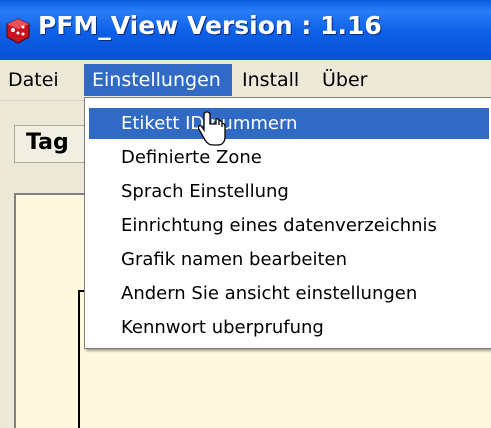 The height and width of the screenshot is (428, 491). I want to click on menu-item-datenverzeichnis: Einrichtung eines datenverzeichnis, so click(289, 225).